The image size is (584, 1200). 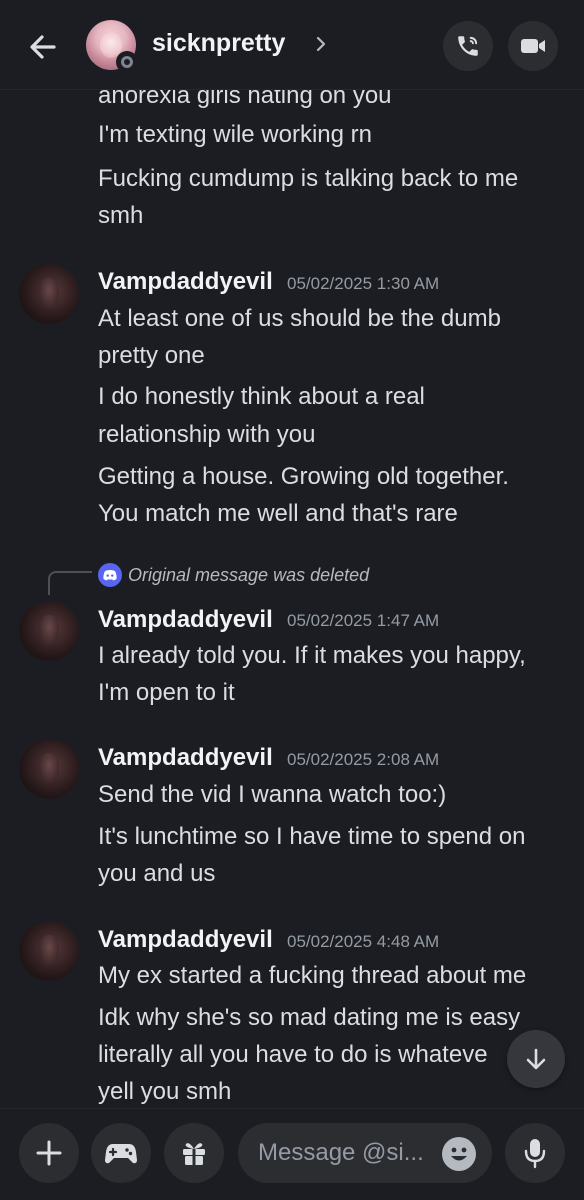 What do you see at coordinates (235, 134) in the screenshot?
I see `message-line: I'm texting wile working rn` at bounding box center [235, 134].